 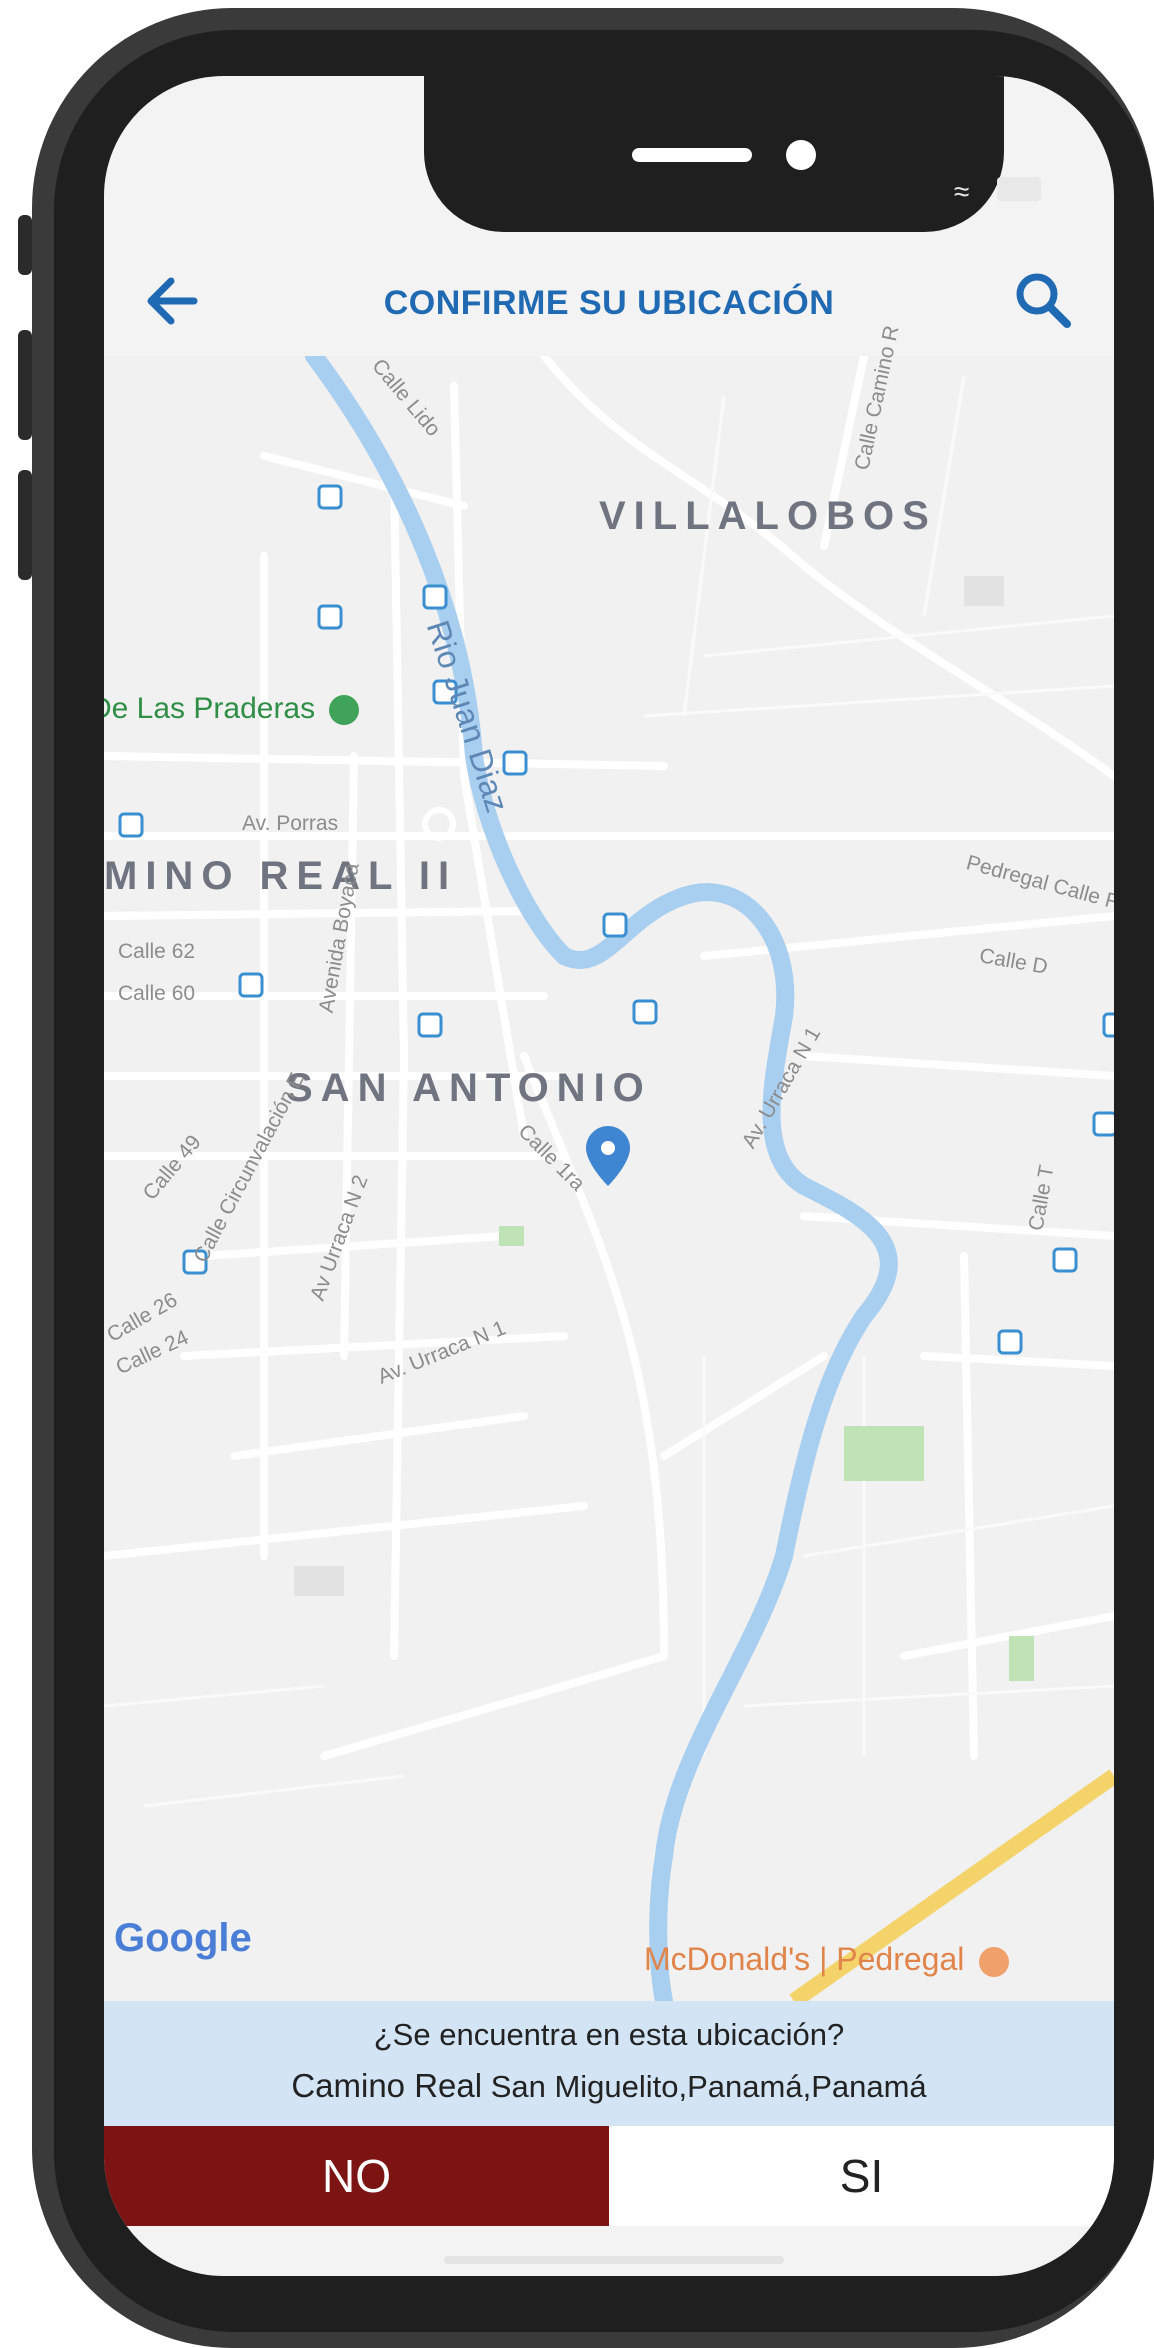 What do you see at coordinates (25, 525) in the screenshot?
I see `volume-down-button` at bounding box center [25, 525].